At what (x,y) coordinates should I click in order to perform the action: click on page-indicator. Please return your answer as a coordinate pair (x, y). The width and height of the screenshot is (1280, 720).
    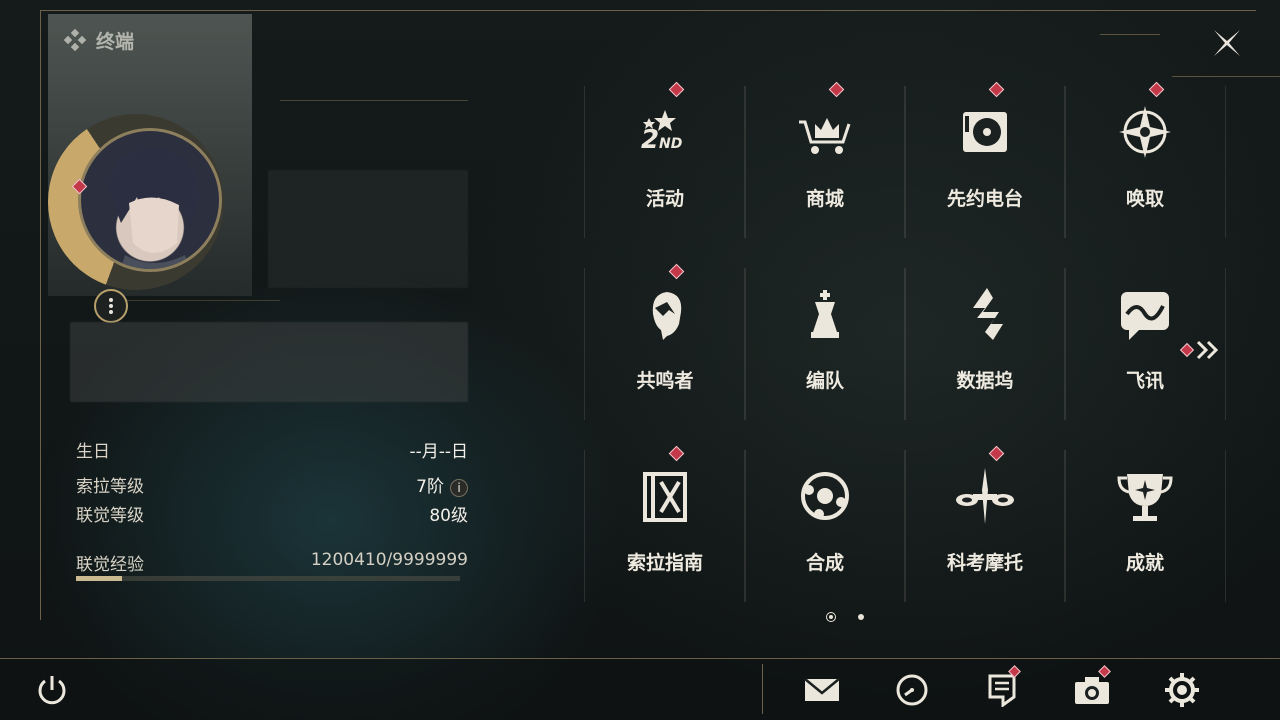
    Looking at the image, I should click on (845, 617).